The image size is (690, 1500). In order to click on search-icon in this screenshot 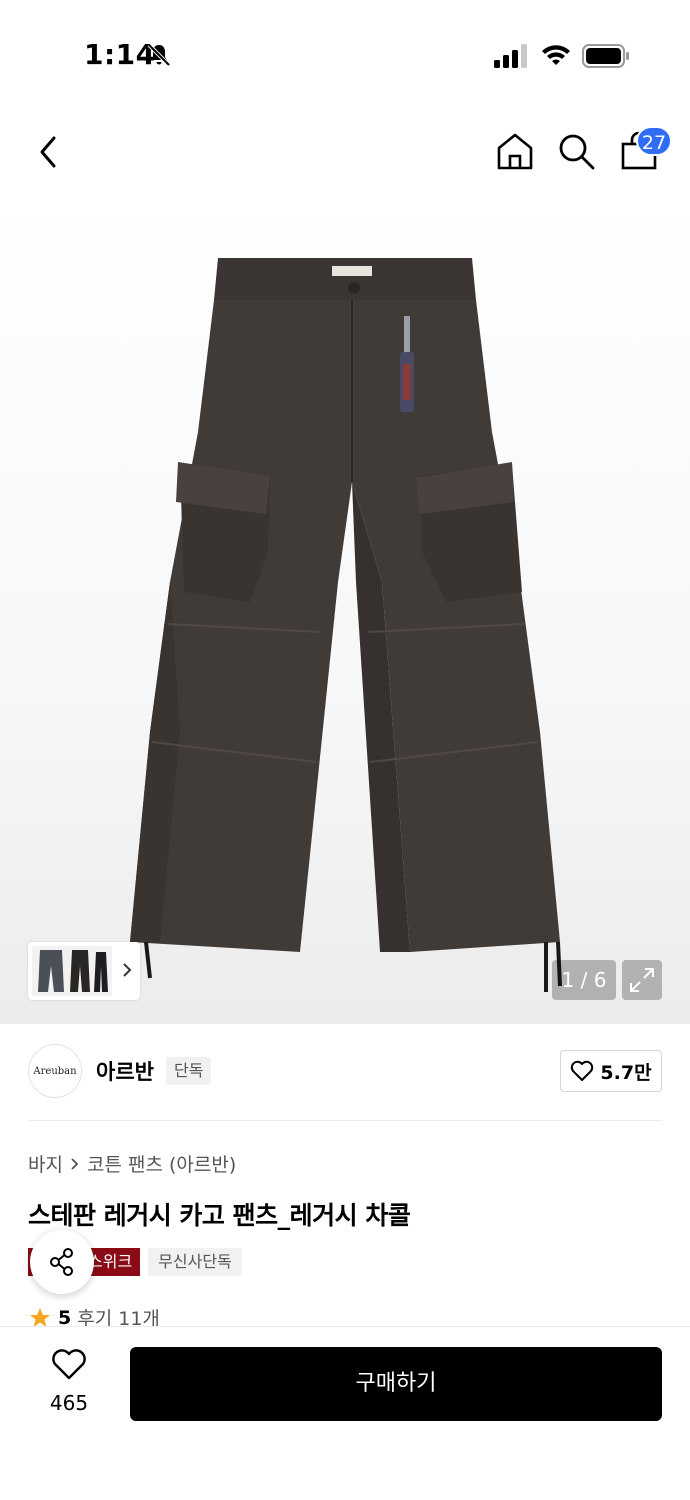, I will do `click(576, 151)`.